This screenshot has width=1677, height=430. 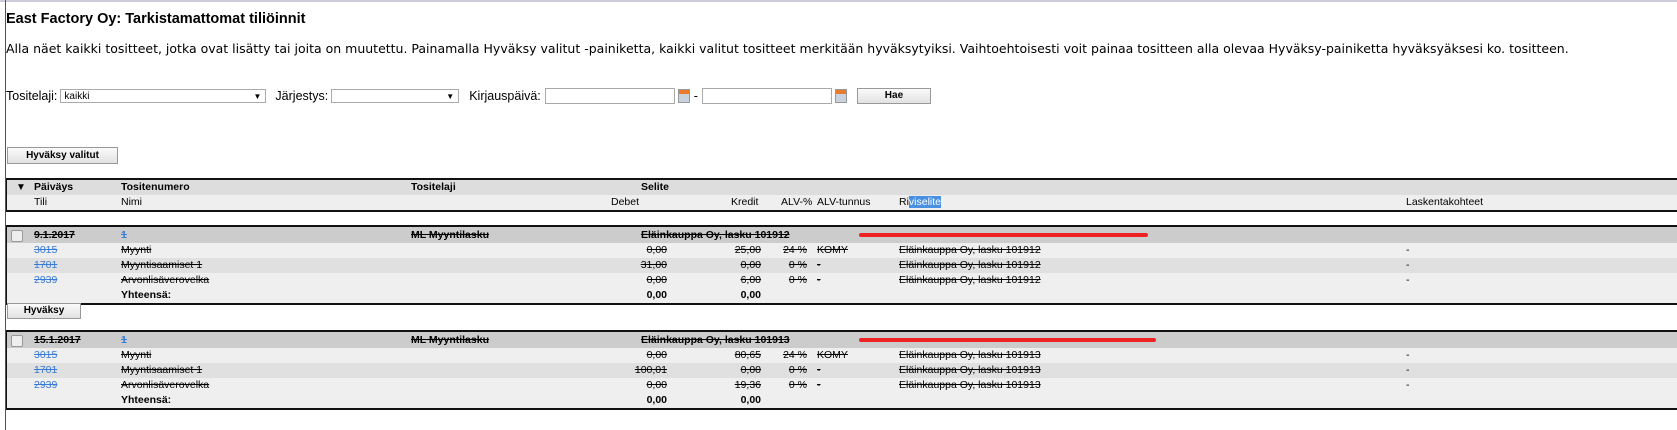 What do you see at coordinates (715, 340) in the screenshot?
I see `voucher-description: Eläinkauppa Oy, lasku 101913` at bounding box center [715, 340].